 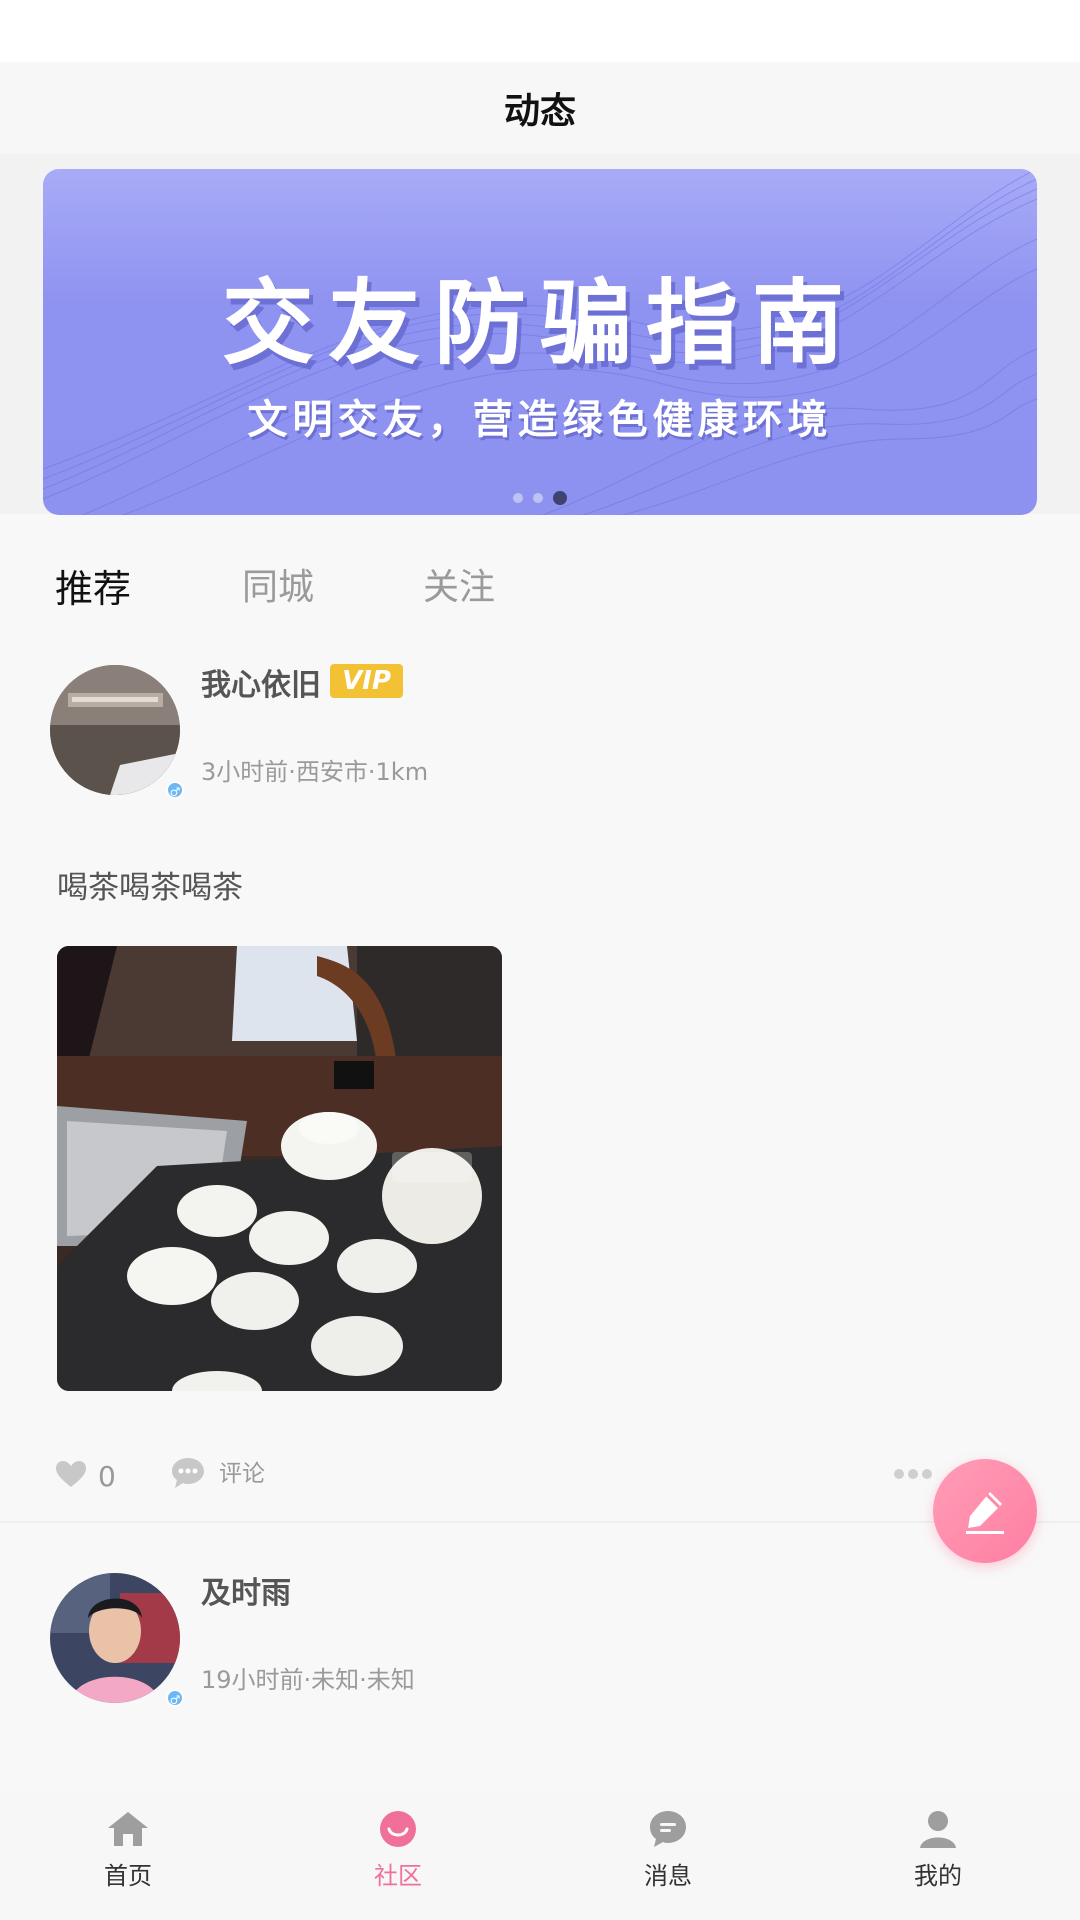 What do you see at coordinates (539, 111) in the screenshot?
I see `page-title: 动态` at bounding box center [539, 111].